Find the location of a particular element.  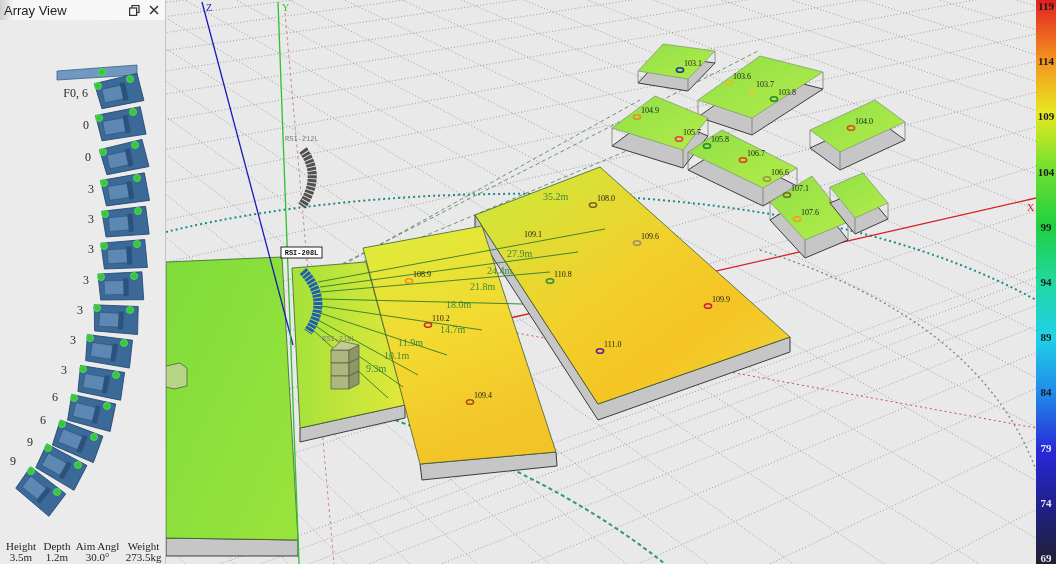

spec-value: 1.2m is located at coordinates (57, 557).